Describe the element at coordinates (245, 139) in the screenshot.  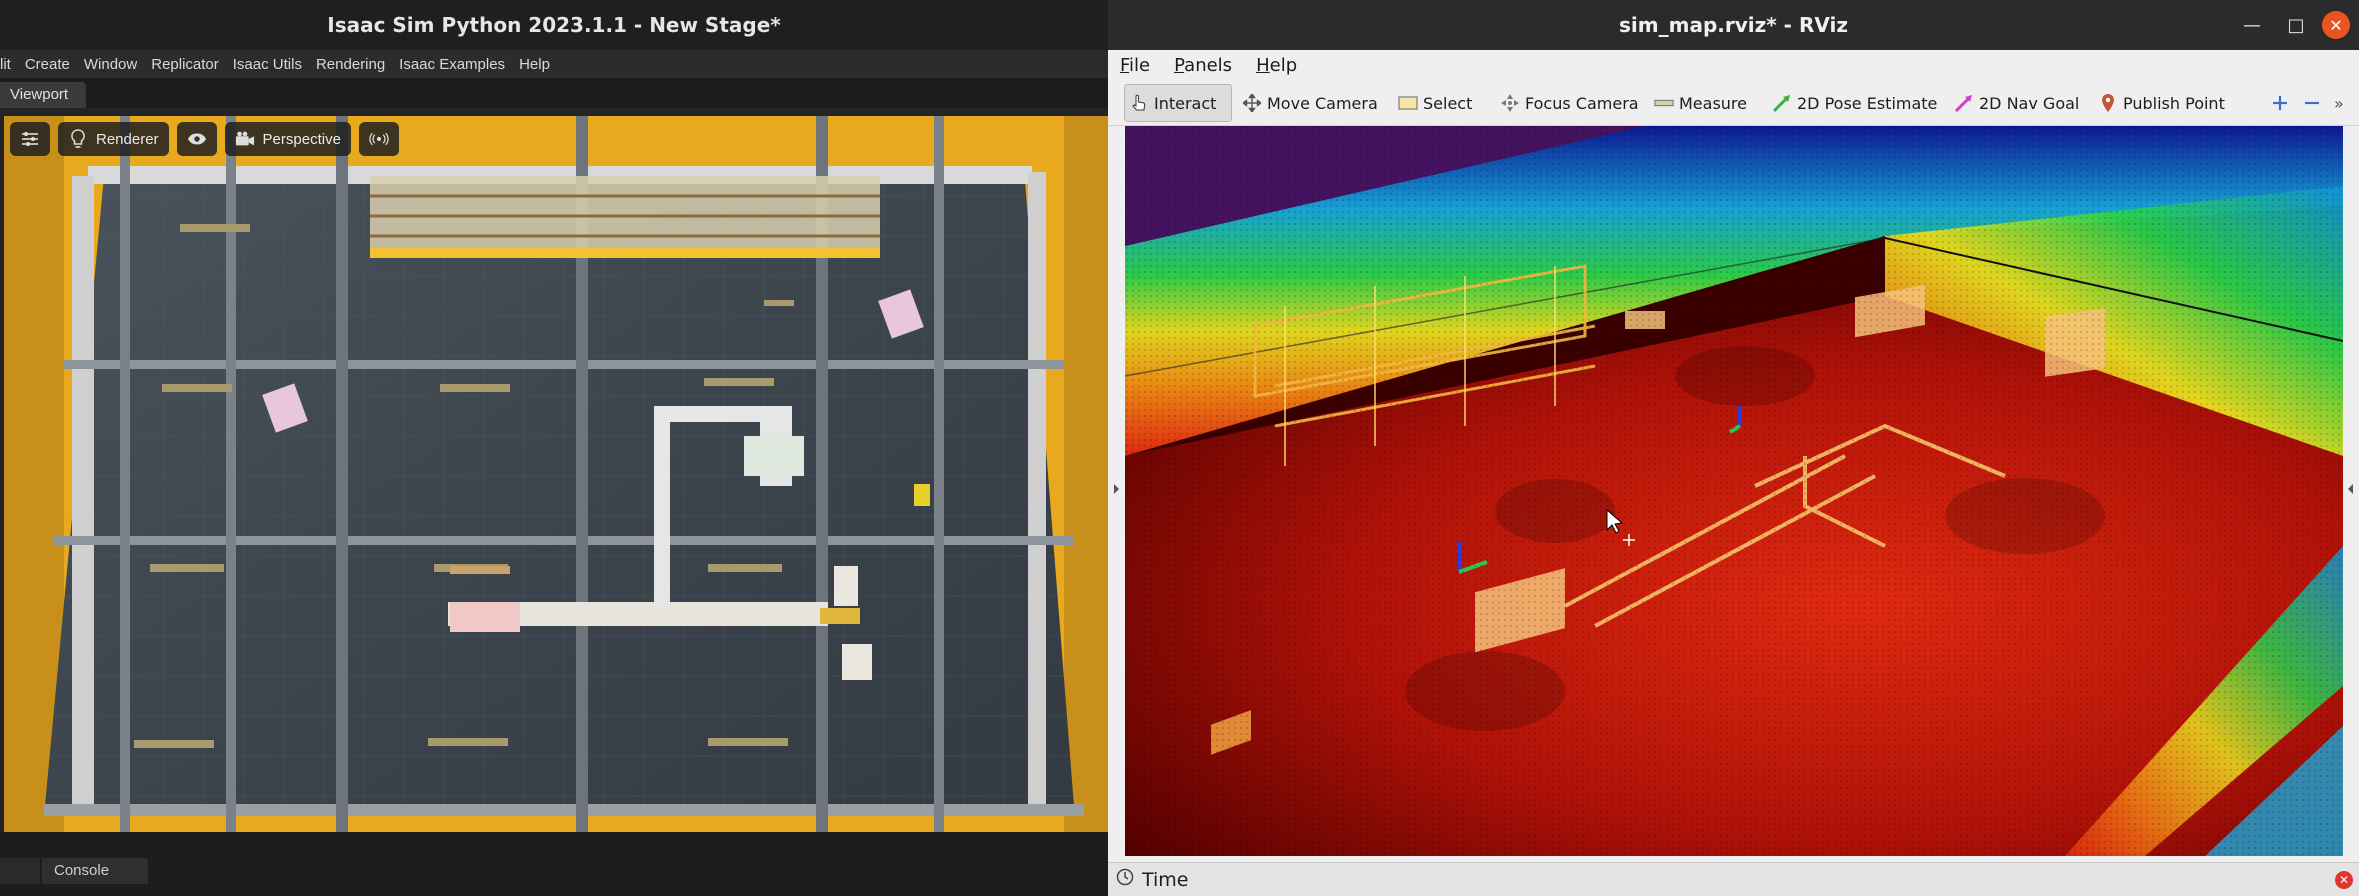
I see `camera-icon` at that location.